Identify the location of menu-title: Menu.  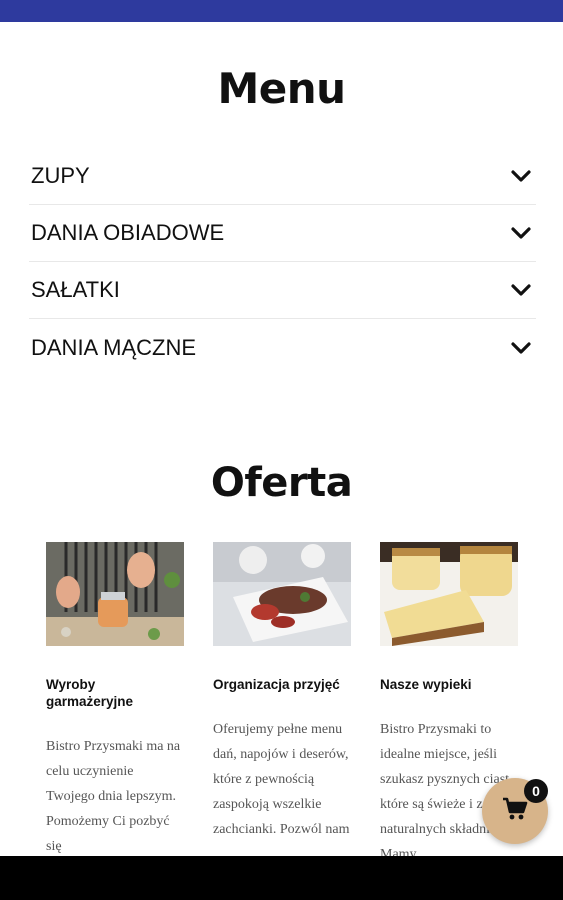
(281, 88).